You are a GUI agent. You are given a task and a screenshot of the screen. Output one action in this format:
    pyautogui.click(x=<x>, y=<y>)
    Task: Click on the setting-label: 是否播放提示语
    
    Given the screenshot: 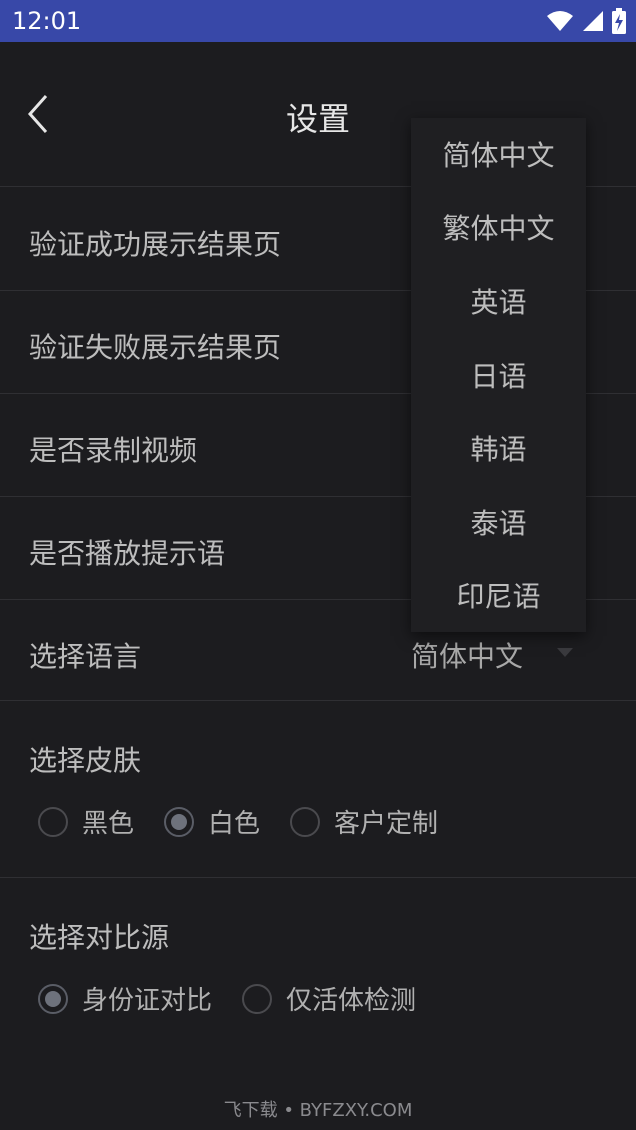 What is the action you would take?
    pyautogui.click(x=127, y=553)
    